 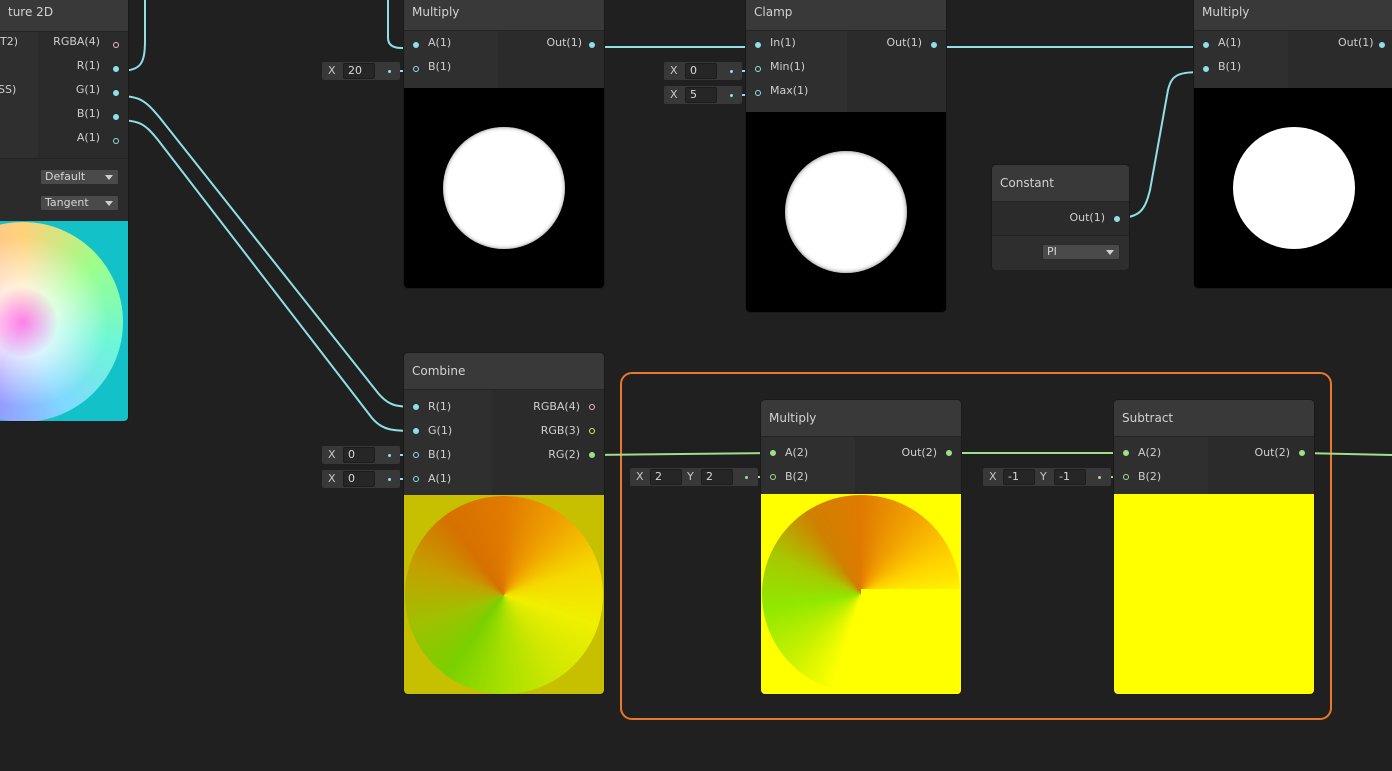 What do you see at coordinates (439, 407) in the screenshot?
I see `port-in-r: R(1)` at bounding box center [439, 407].